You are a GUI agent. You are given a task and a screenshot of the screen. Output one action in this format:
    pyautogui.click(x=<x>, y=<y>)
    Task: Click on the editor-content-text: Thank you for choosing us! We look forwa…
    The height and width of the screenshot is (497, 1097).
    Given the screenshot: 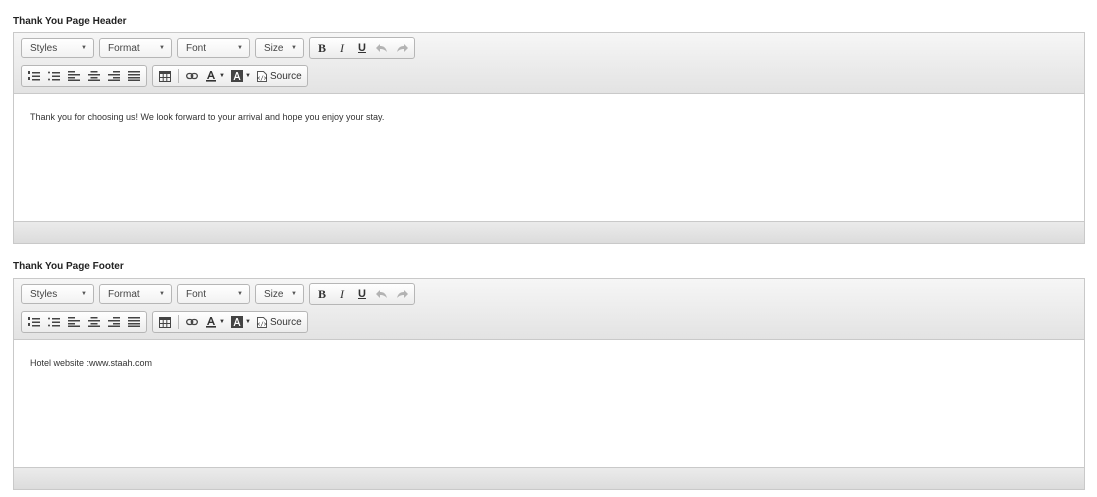 What is the action you would take?
    pyautogui.click(x=207, y=117)
    